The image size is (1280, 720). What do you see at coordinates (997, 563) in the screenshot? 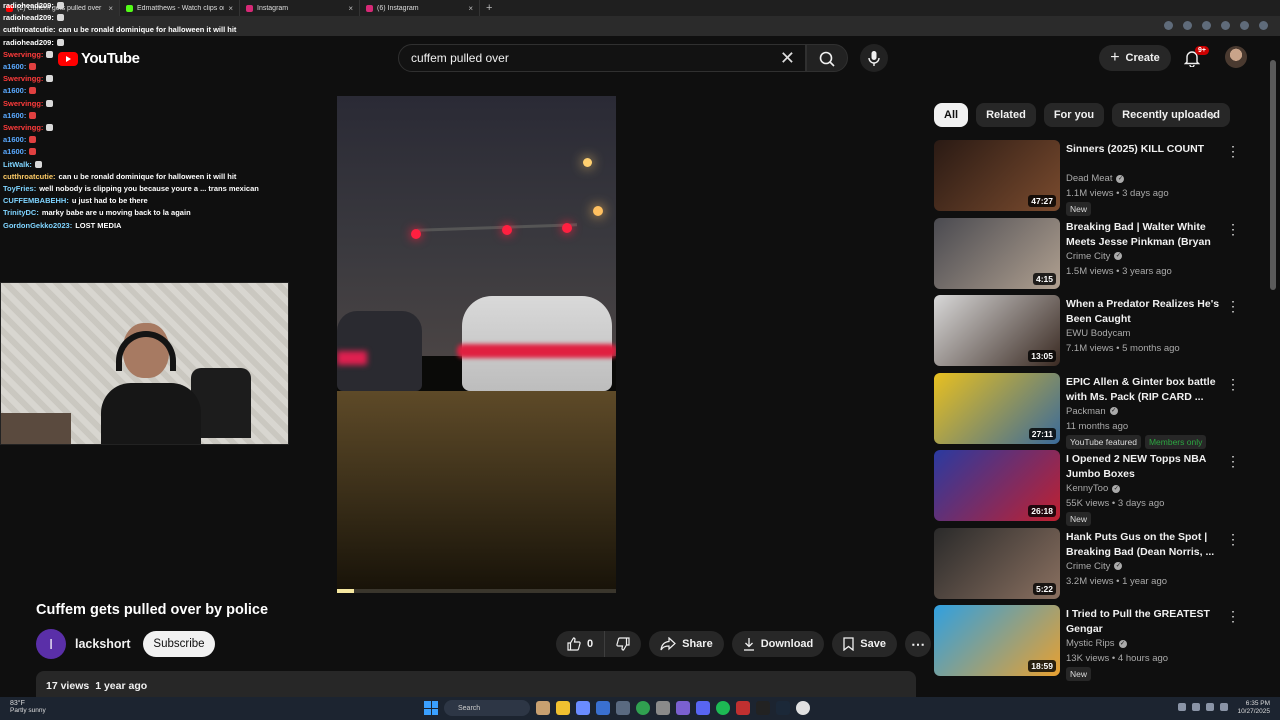
I see `video-thumbnail: 5:22` at bounding box center [997, 563].